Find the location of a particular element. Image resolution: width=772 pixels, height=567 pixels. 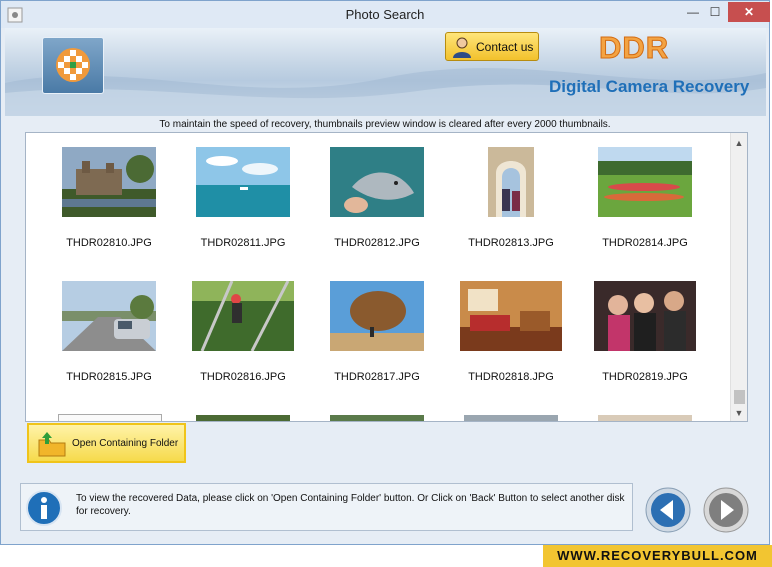

back-button is located at coordinates (668, 510).